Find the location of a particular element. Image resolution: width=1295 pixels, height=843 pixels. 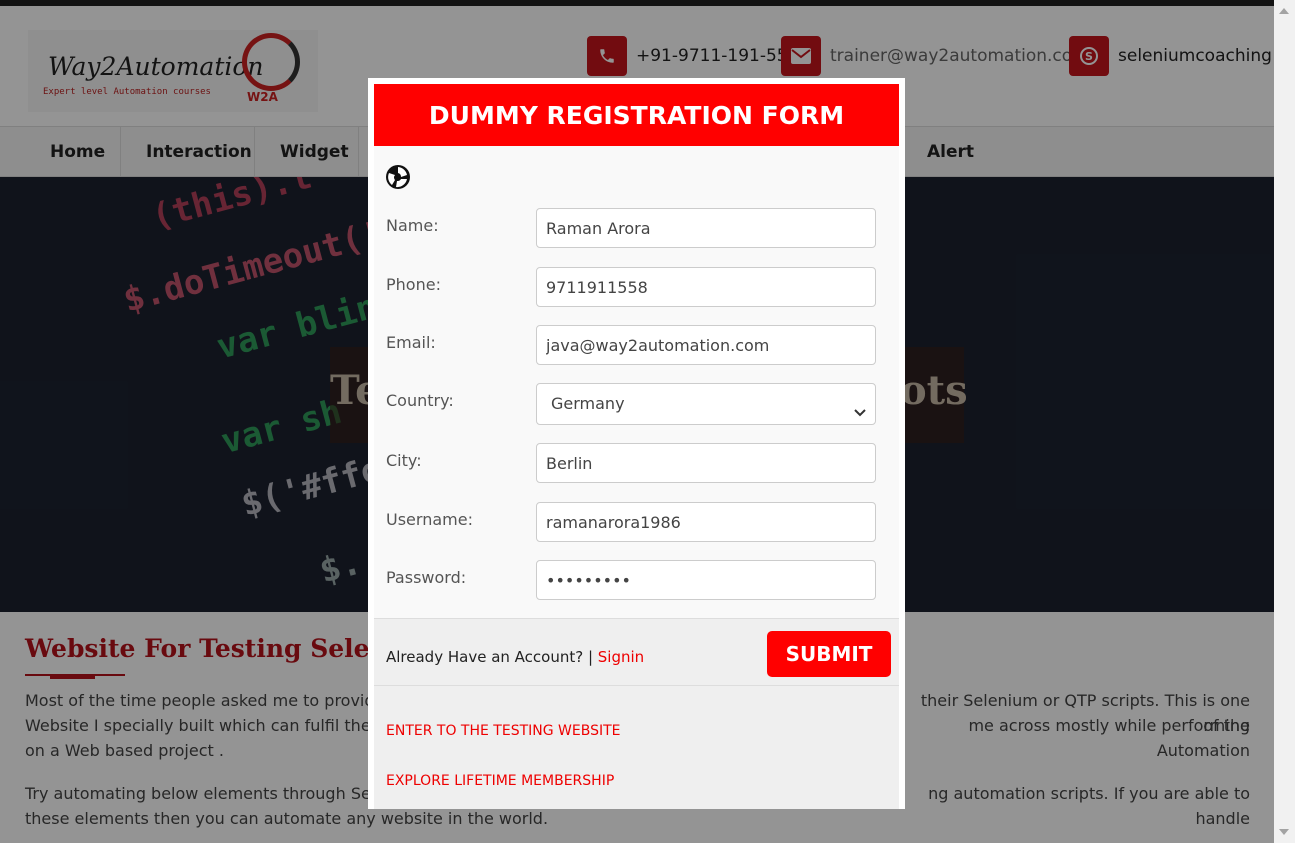

name-row: Name: is located at coordinates (636, 228).